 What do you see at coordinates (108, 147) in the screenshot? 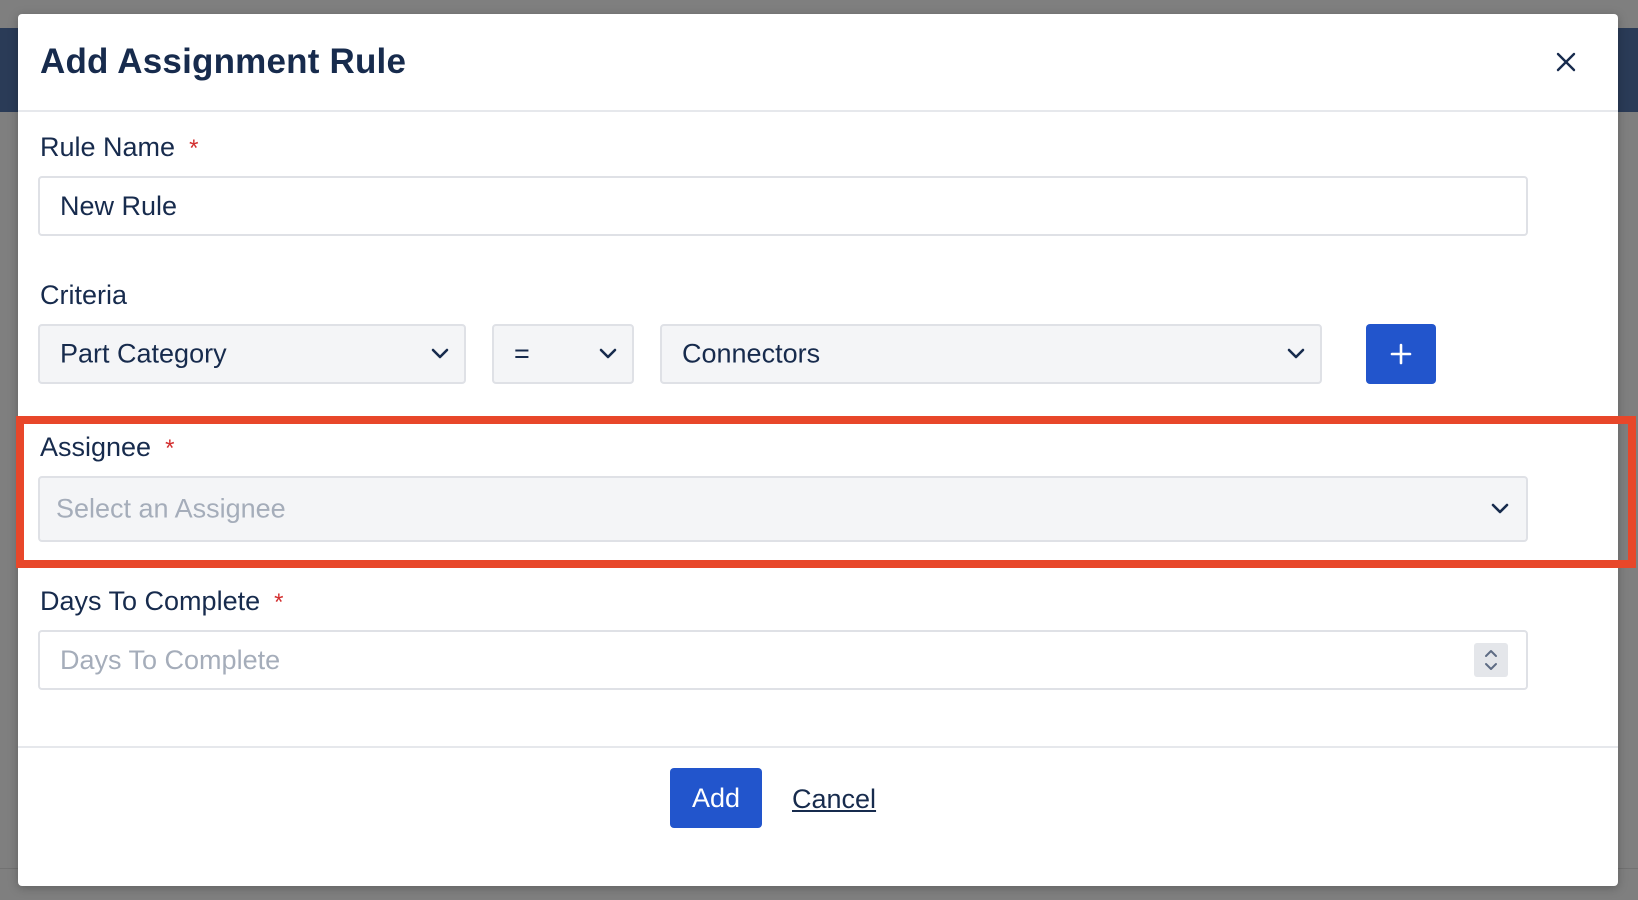
I see `rule-name-label-text: Rule Name` at bounding box center [108, 147].